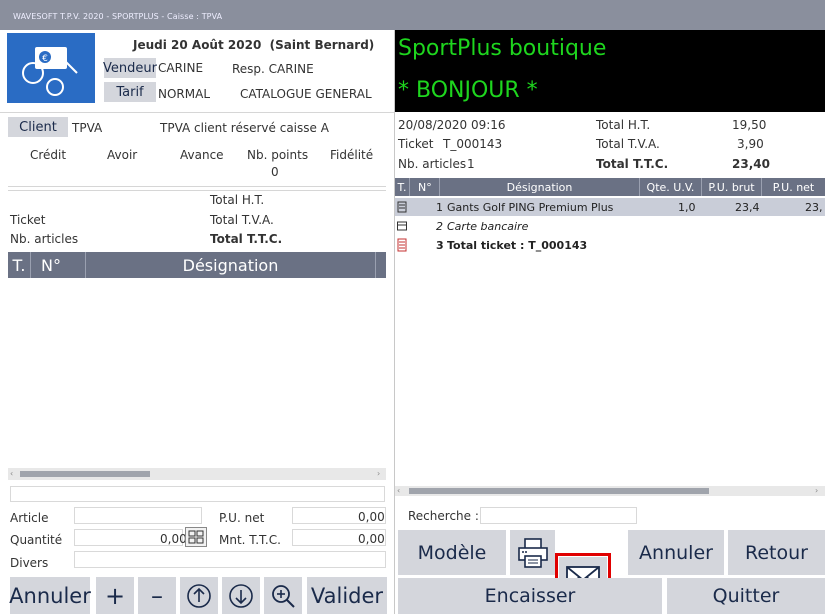  What do you see at coordinates (237, 200) in the screenshot?
I see `left-total-ht-label: Total H.T.` at bounding box center [237, 200].